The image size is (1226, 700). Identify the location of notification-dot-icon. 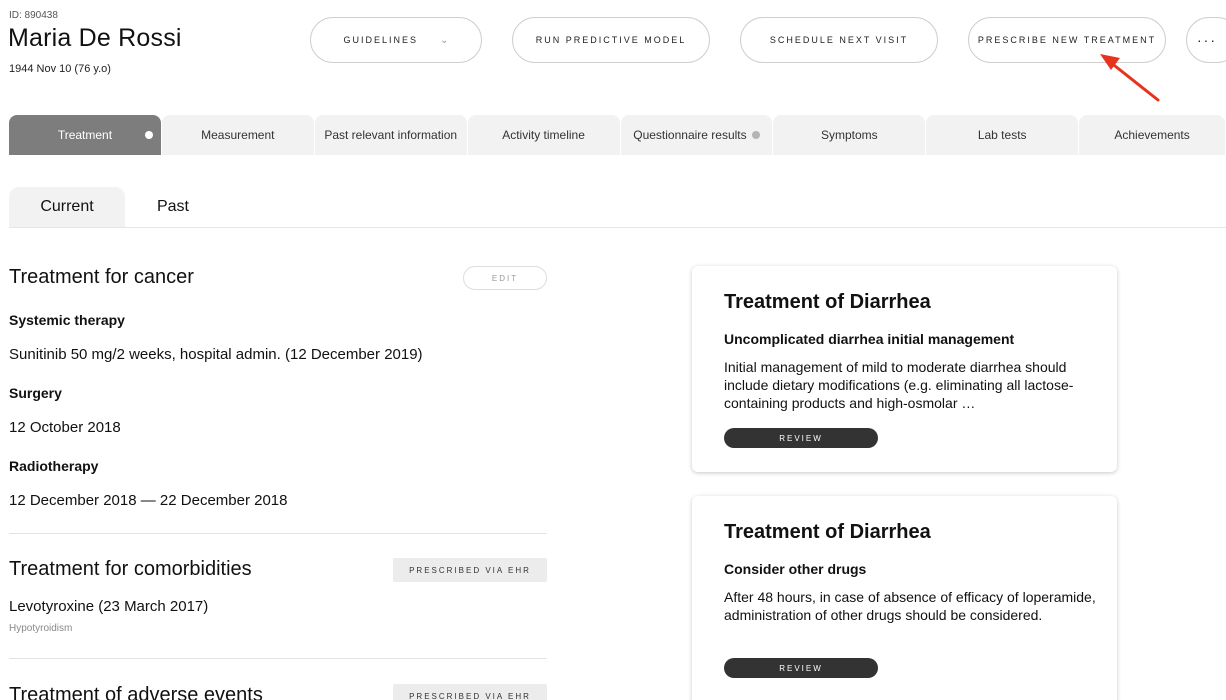
(148, 135).